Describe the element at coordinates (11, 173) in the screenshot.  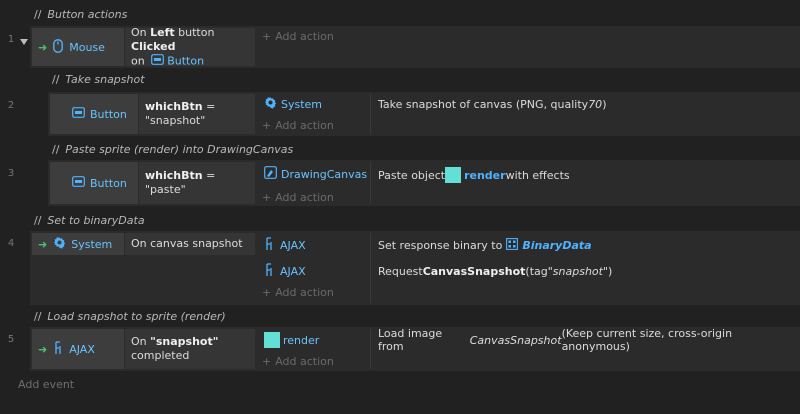
I see `event-number: 3` at that location.